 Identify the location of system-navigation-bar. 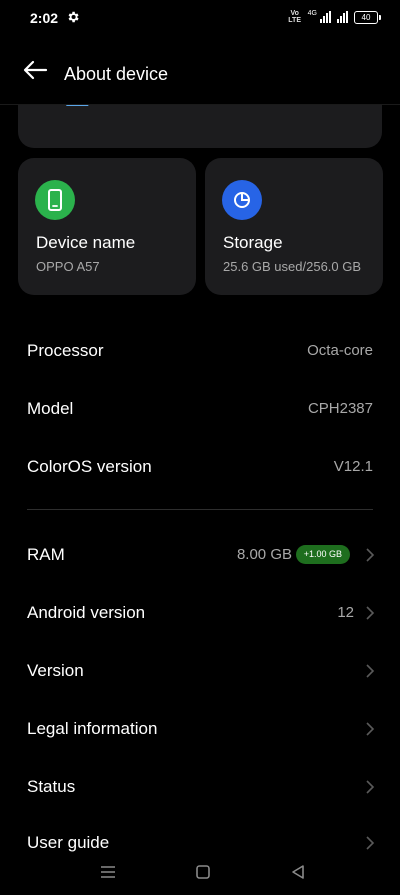
(200, 873).